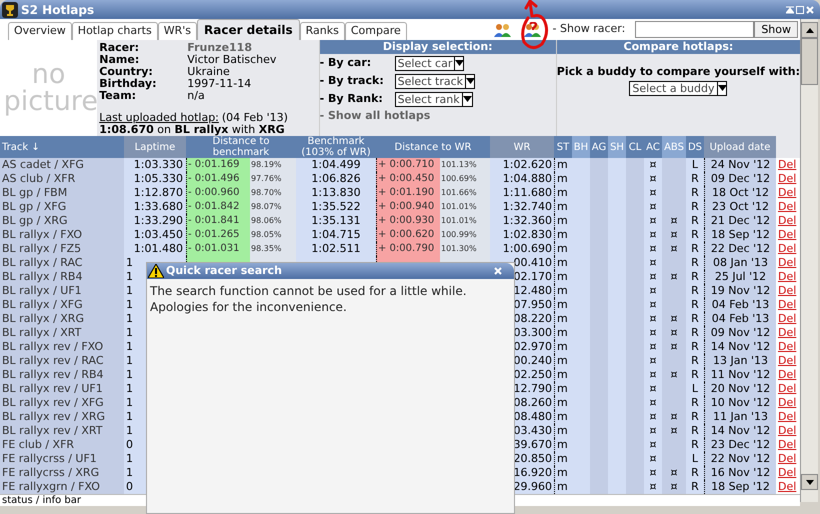 This screenshot has height=514, width=820. Describe the element at coordinates (809, 61) in the screenshot. I see `scroll-thumb` at that location.